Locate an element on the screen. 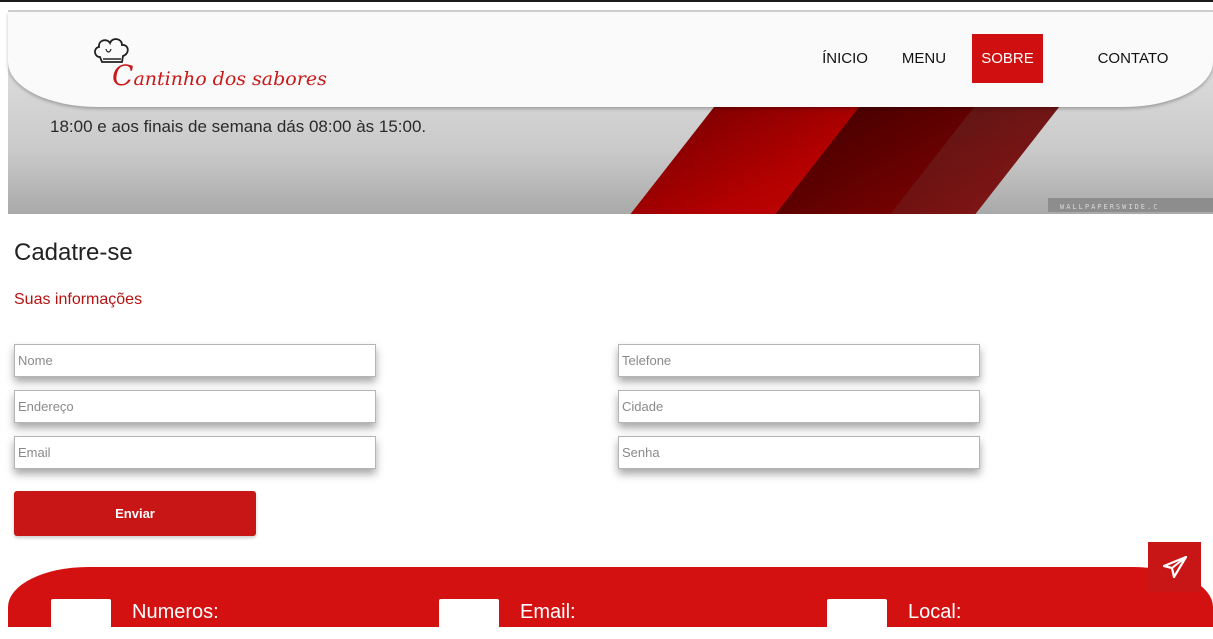 The width and height of the screenshot is (1213, 639). footer-contact-bar: Numeros: Email: Local: is located at coordinates (610, 603).